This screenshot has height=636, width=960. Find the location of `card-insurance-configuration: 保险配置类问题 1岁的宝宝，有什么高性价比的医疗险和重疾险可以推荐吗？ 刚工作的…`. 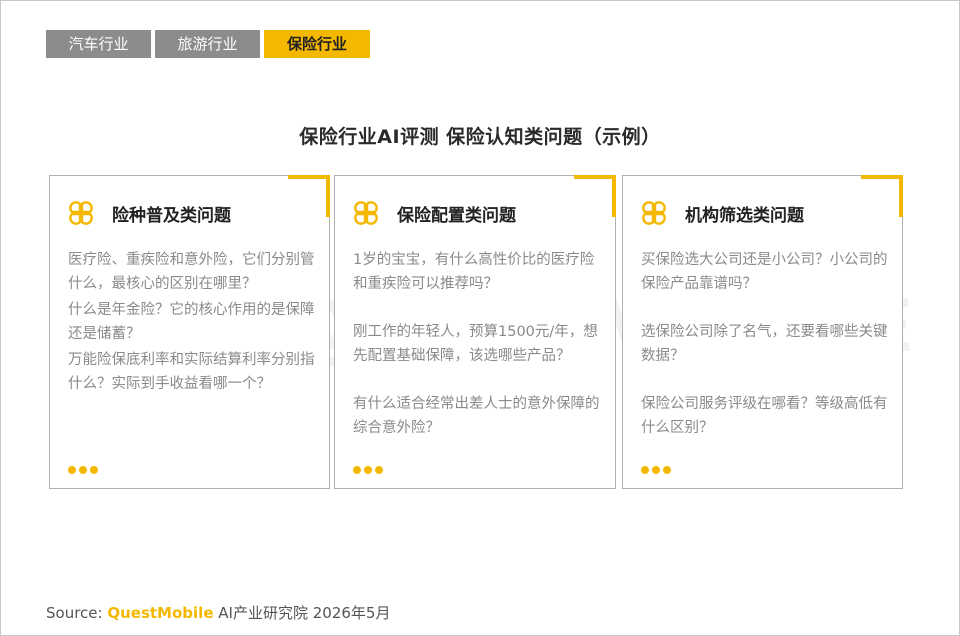

card-insurance-configuration: 保险配置类问题 1岁的宝宝，有什么高性价比的医疗险和重疾险可以推荐吗？ 刚工作的… is located at coordinates (475, 332).